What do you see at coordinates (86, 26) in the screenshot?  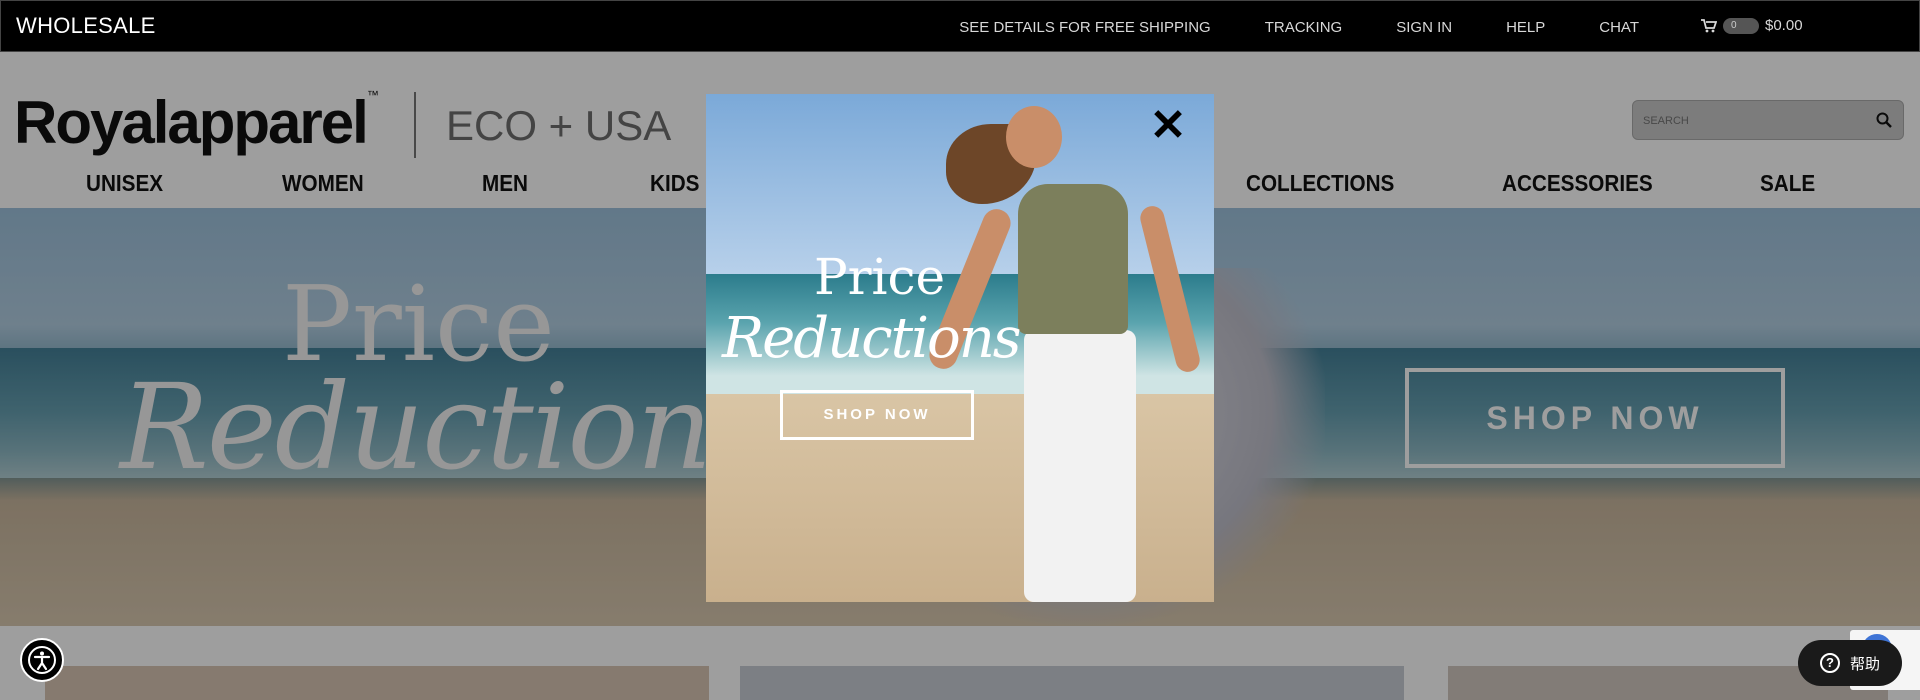 I see `wholesale-link: WHOLESALE` at bounding box center [86, 26].